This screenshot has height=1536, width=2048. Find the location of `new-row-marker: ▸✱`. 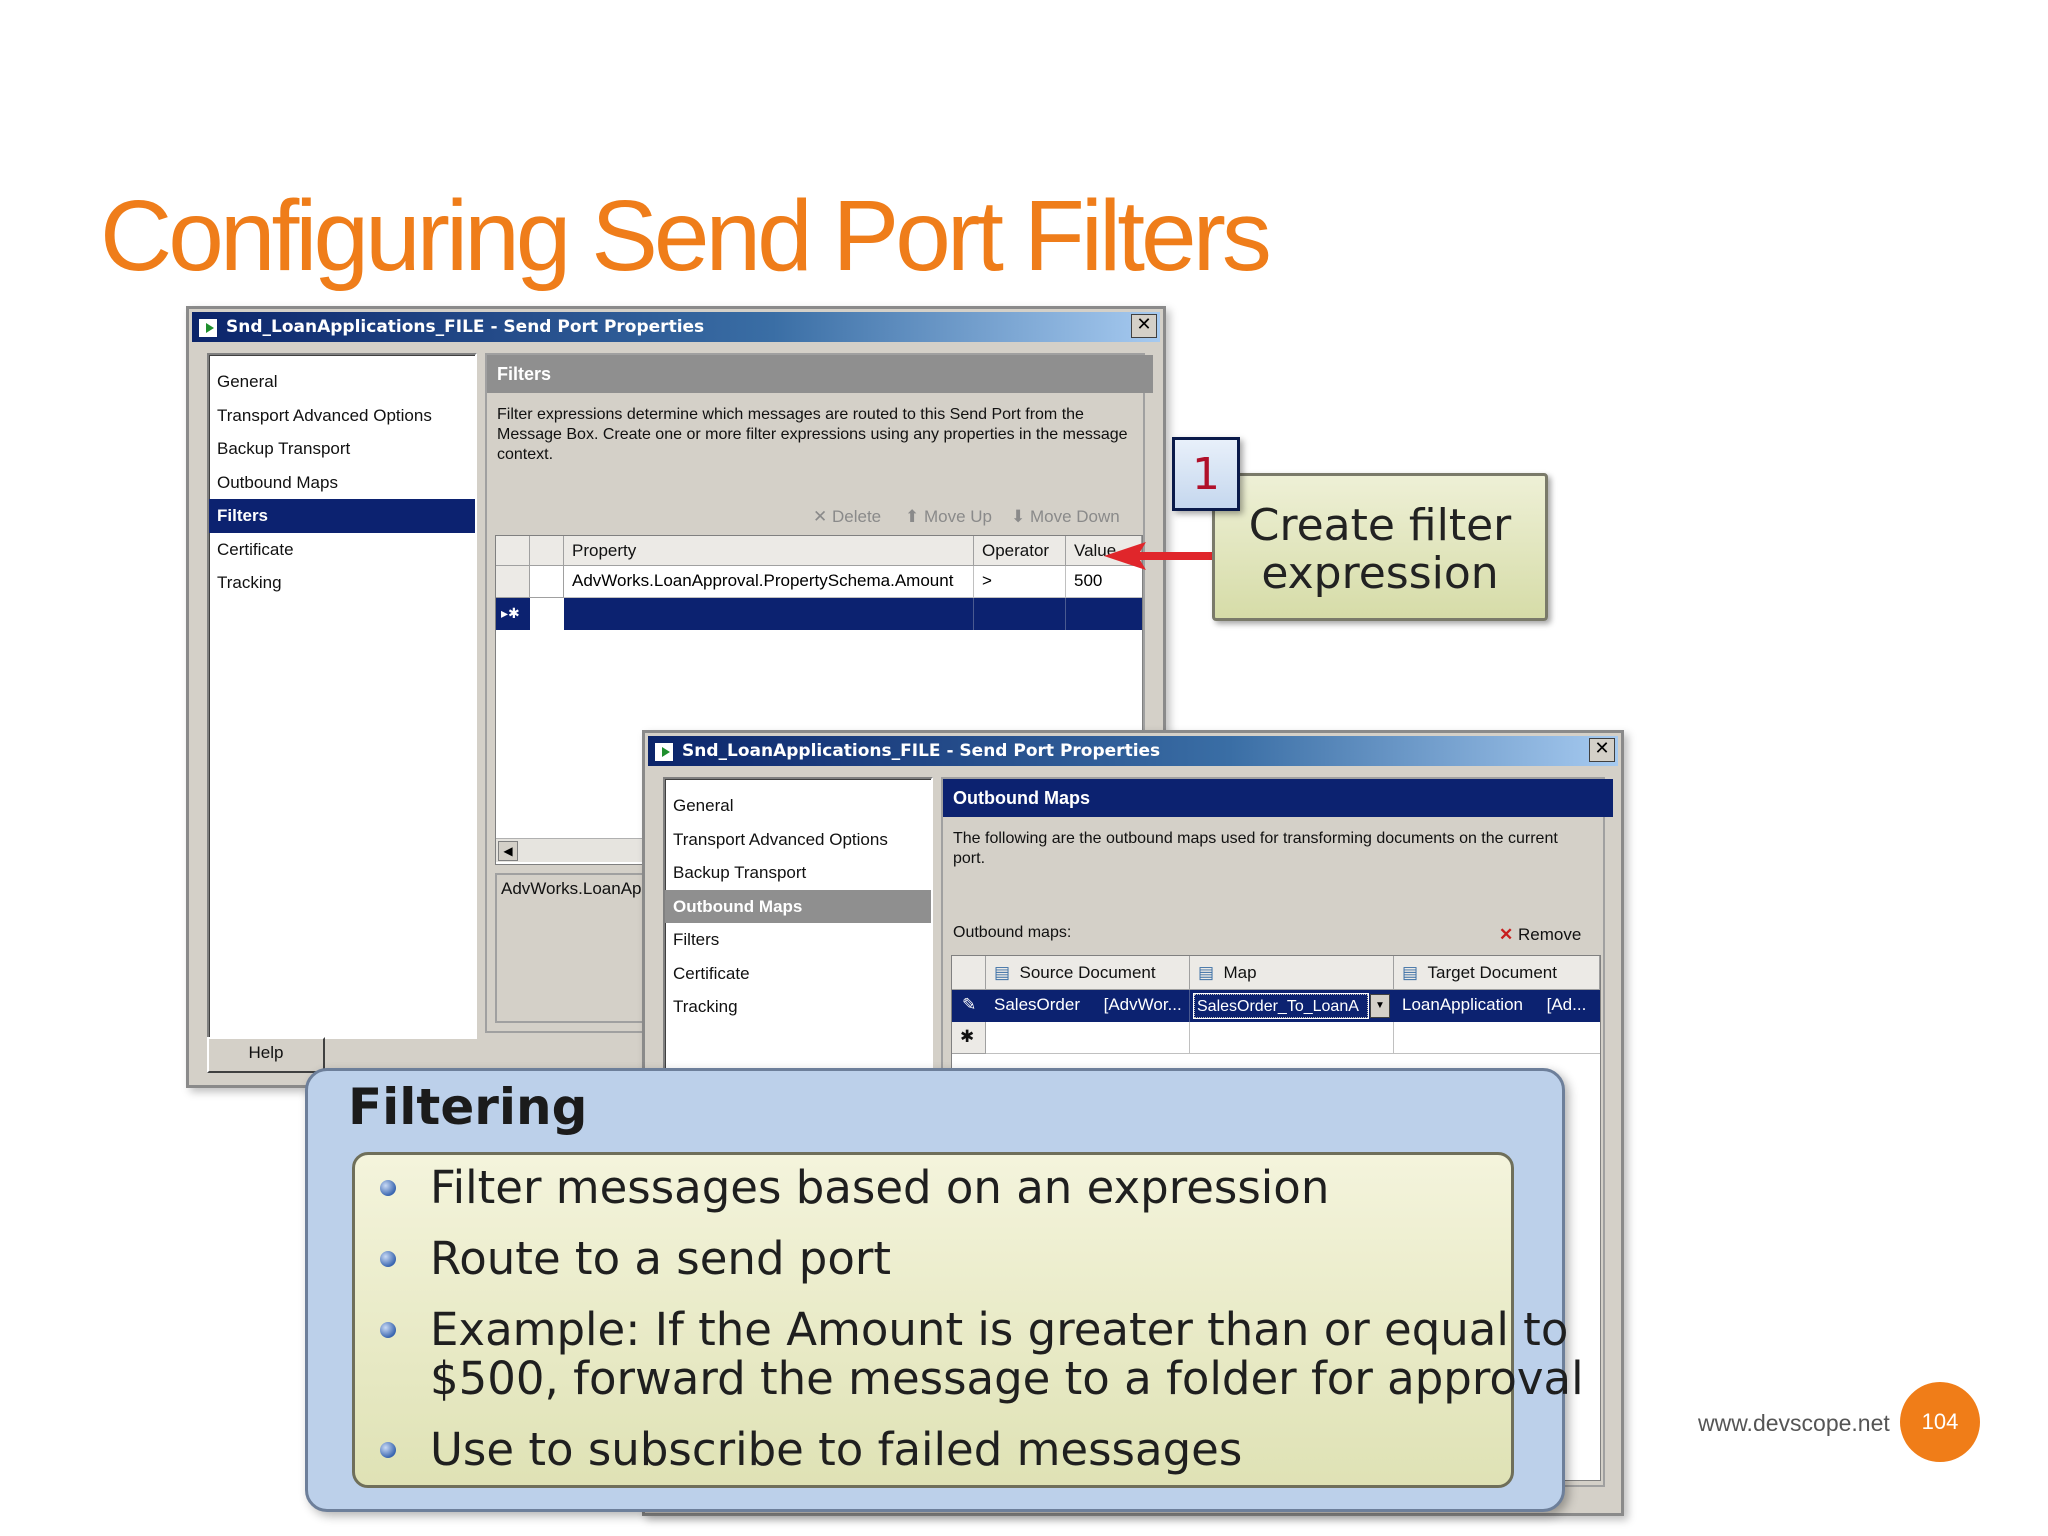

new-row-marker: ▸✱ is located at coordinates (513, 614).